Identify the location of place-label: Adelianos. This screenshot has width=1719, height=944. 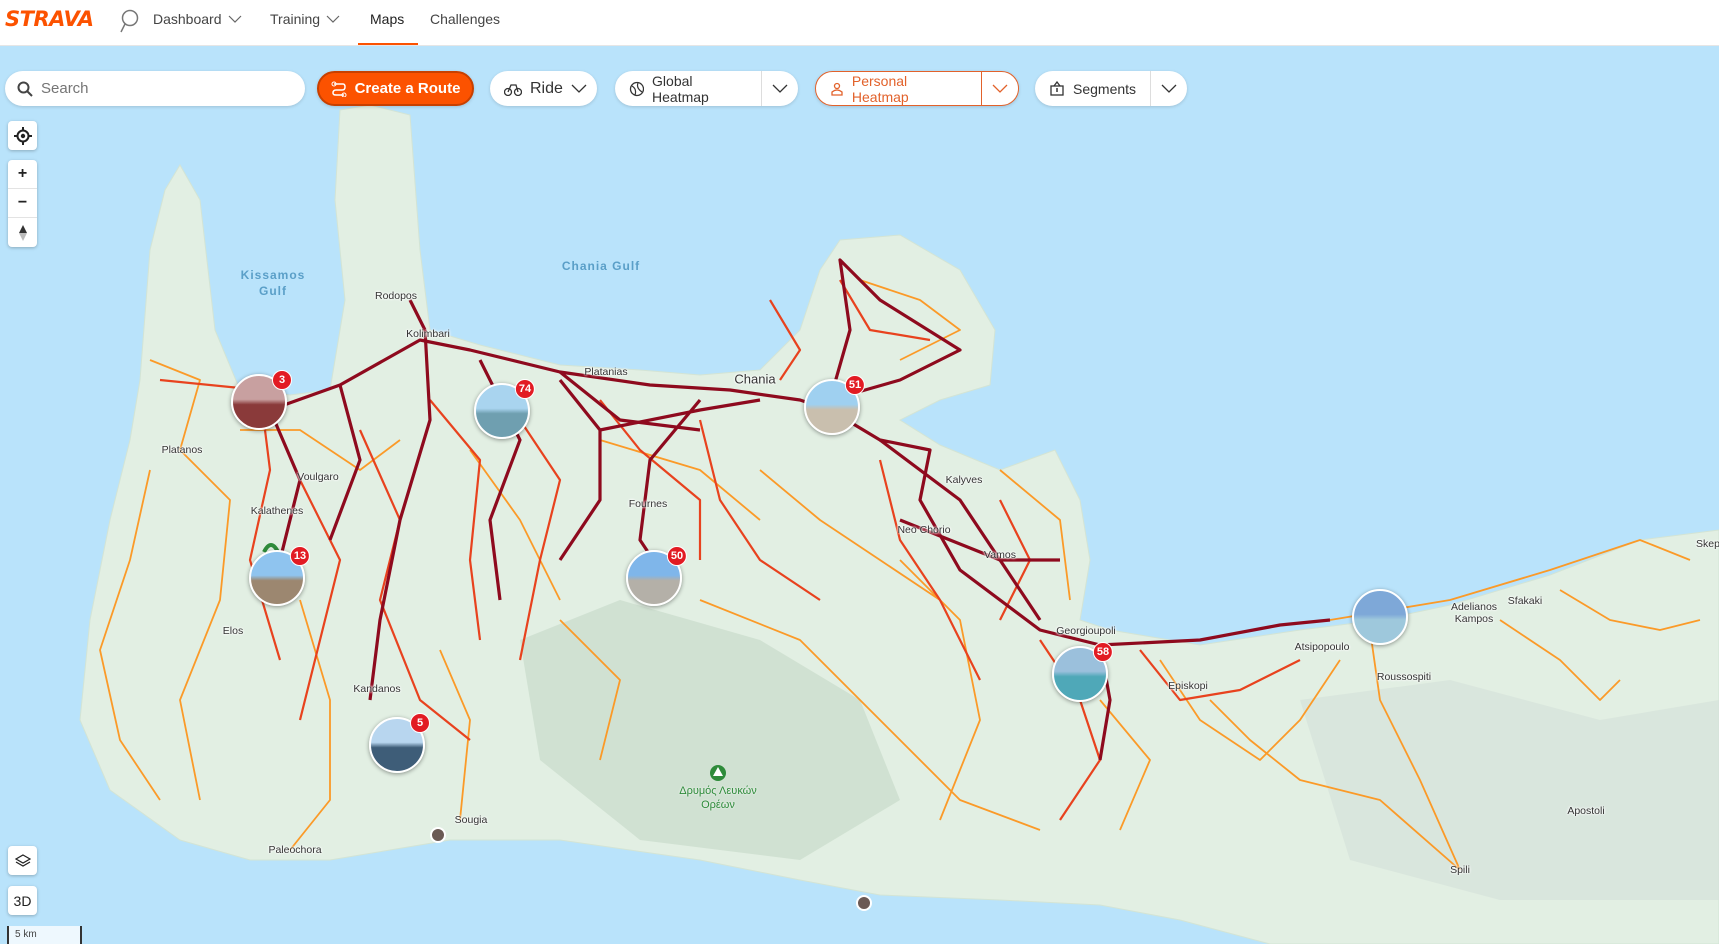
(1474, 607).